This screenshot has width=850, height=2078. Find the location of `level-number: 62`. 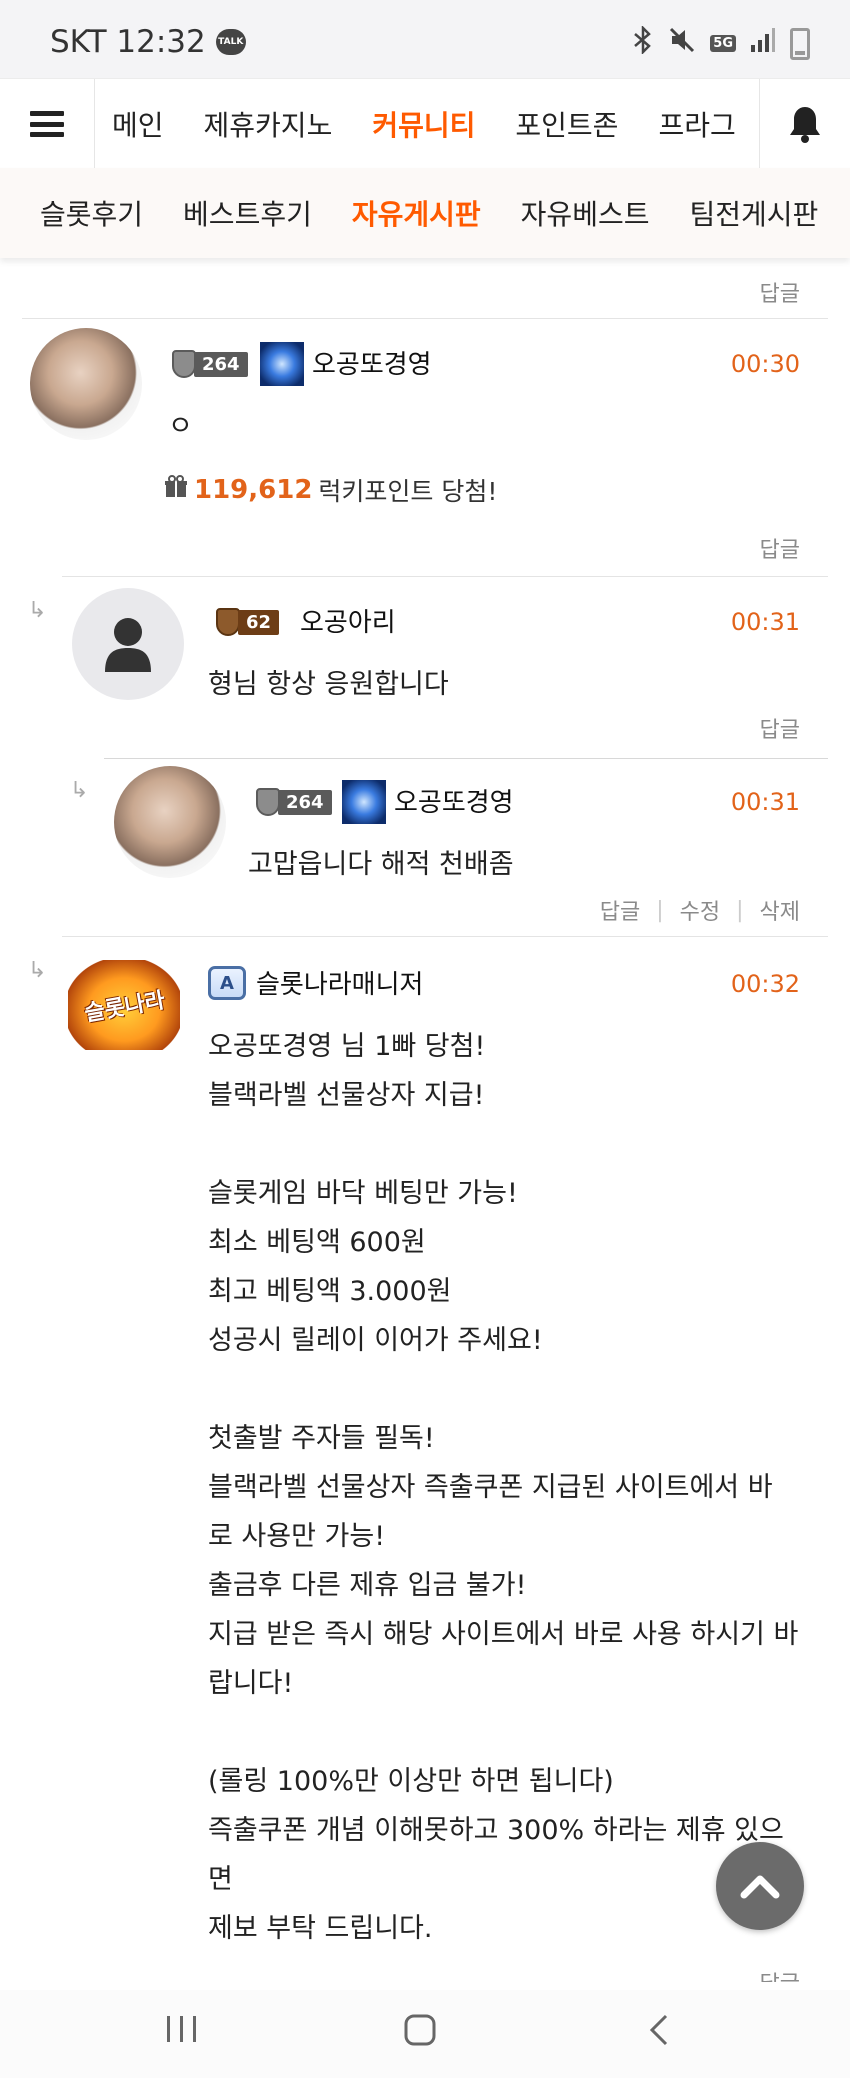

level-number: 62 is located at coordinates (259, 622).